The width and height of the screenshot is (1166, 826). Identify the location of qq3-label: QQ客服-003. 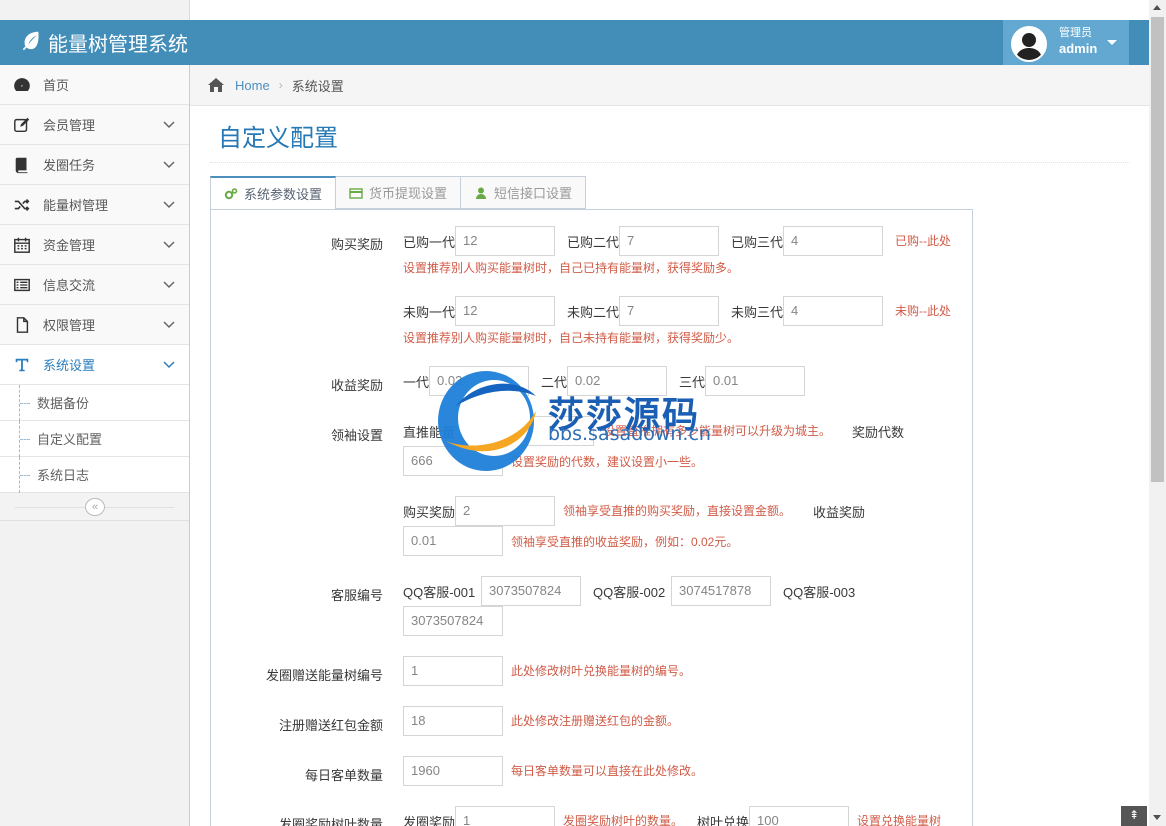
(819, 592).